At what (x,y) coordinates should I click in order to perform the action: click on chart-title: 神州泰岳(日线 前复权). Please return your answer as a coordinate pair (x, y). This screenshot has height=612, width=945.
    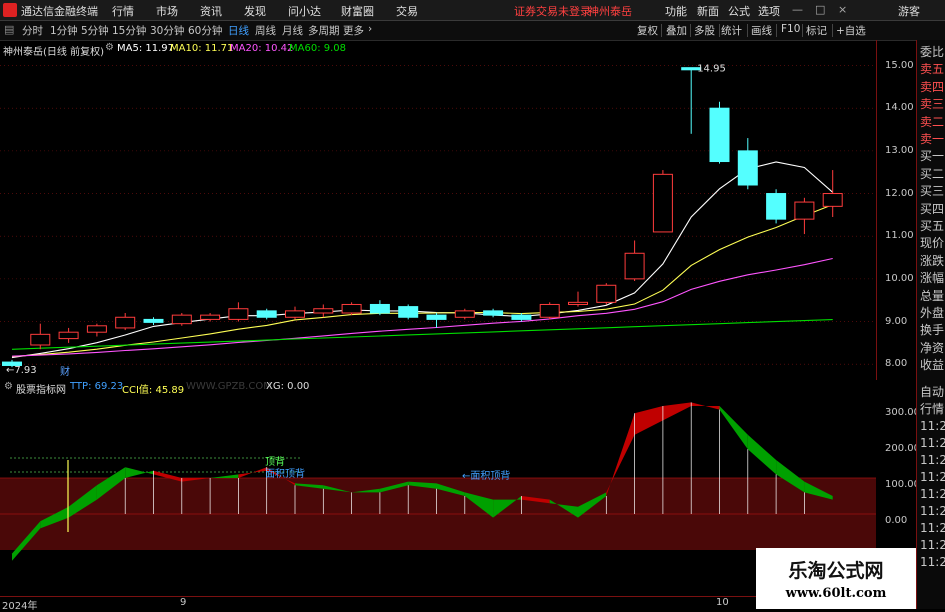
    Looking at the image, I should click on (53, 50).